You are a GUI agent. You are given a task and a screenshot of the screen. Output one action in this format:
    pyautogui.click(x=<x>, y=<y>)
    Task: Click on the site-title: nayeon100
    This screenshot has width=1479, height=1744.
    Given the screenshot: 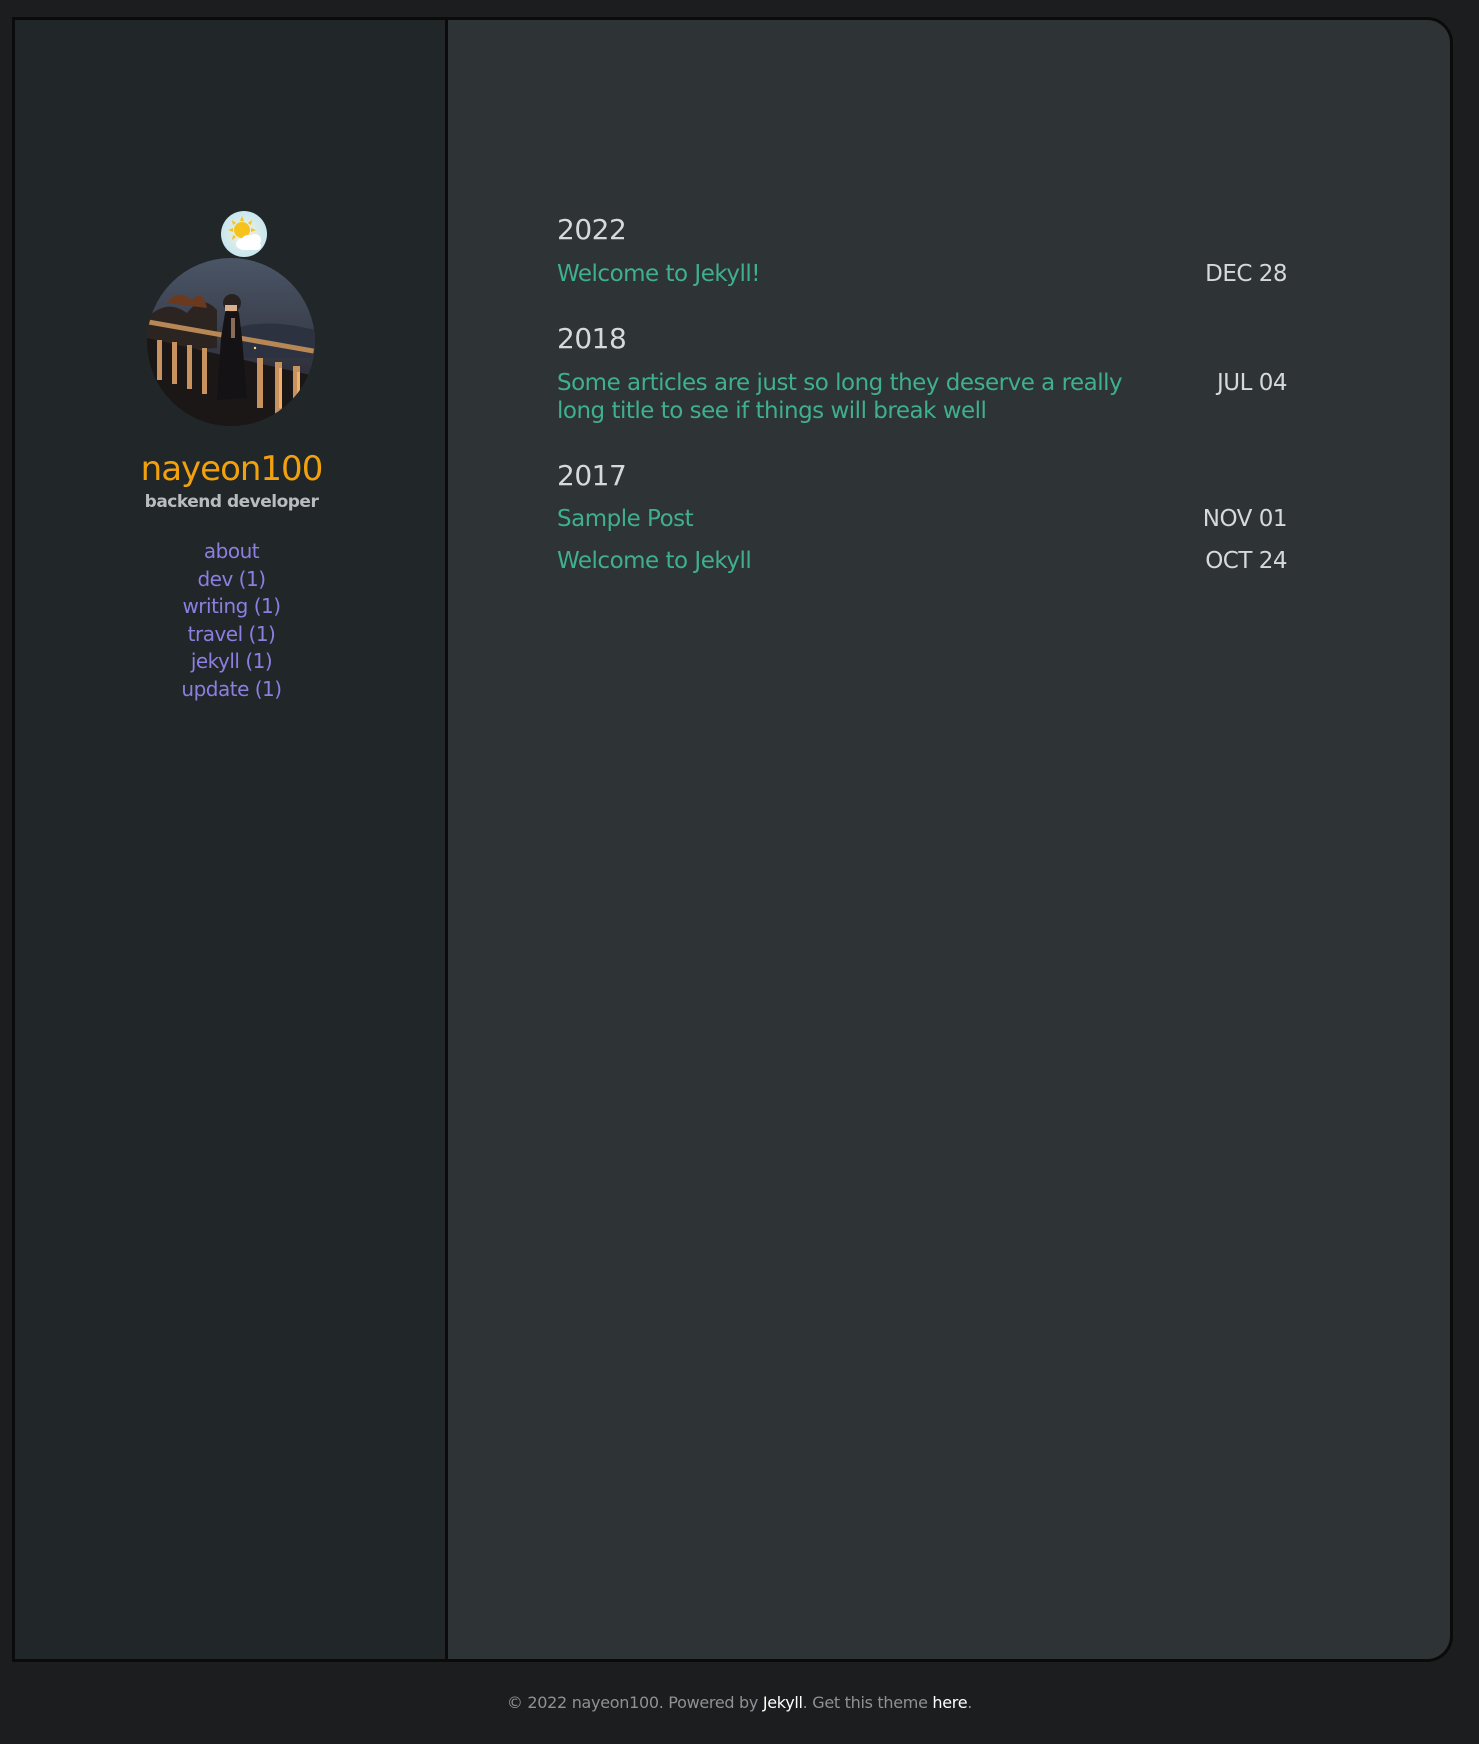 What is the action you would take?
    pyautogui.click(x=231, y=469)
    